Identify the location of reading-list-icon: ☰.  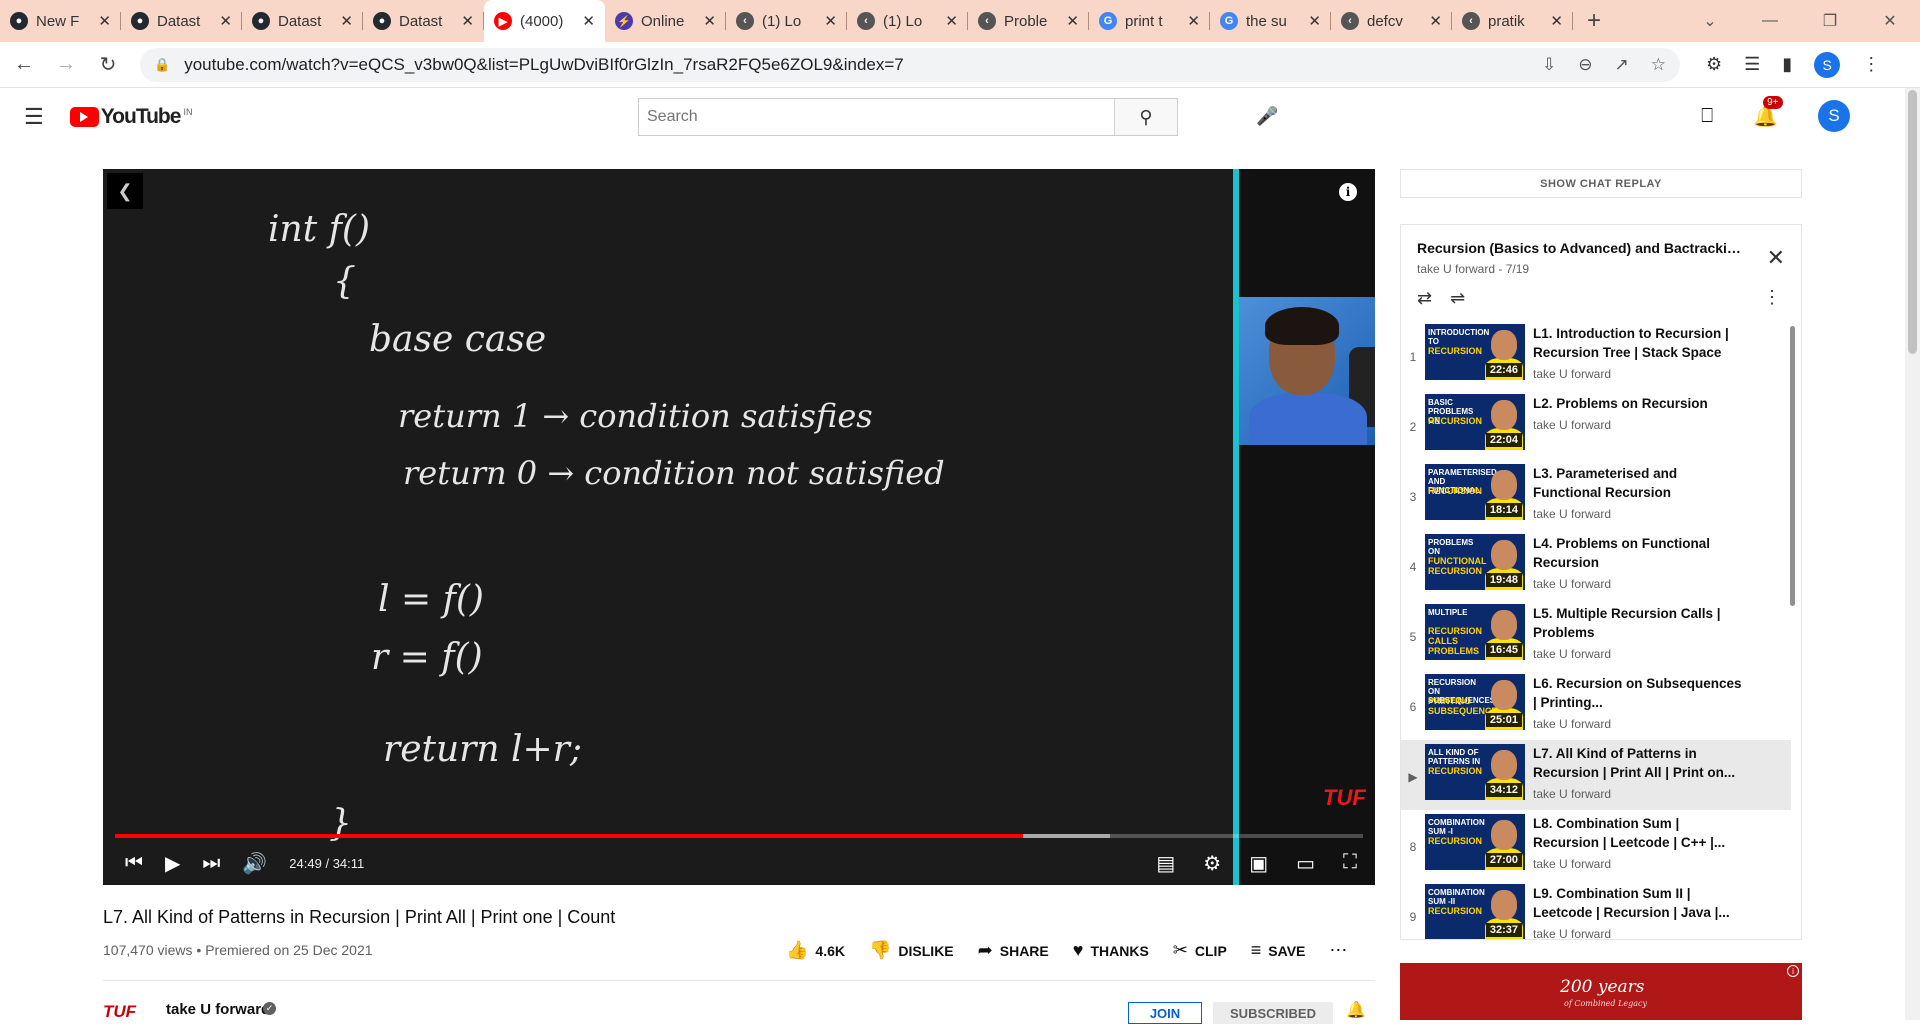
(1752, 64).